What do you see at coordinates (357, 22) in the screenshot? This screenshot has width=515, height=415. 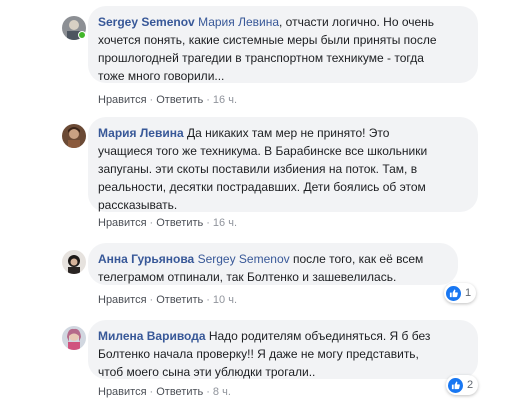 I see `comment-text-line: , отчасти логично. Но очень` at bounding box center [357, 22].